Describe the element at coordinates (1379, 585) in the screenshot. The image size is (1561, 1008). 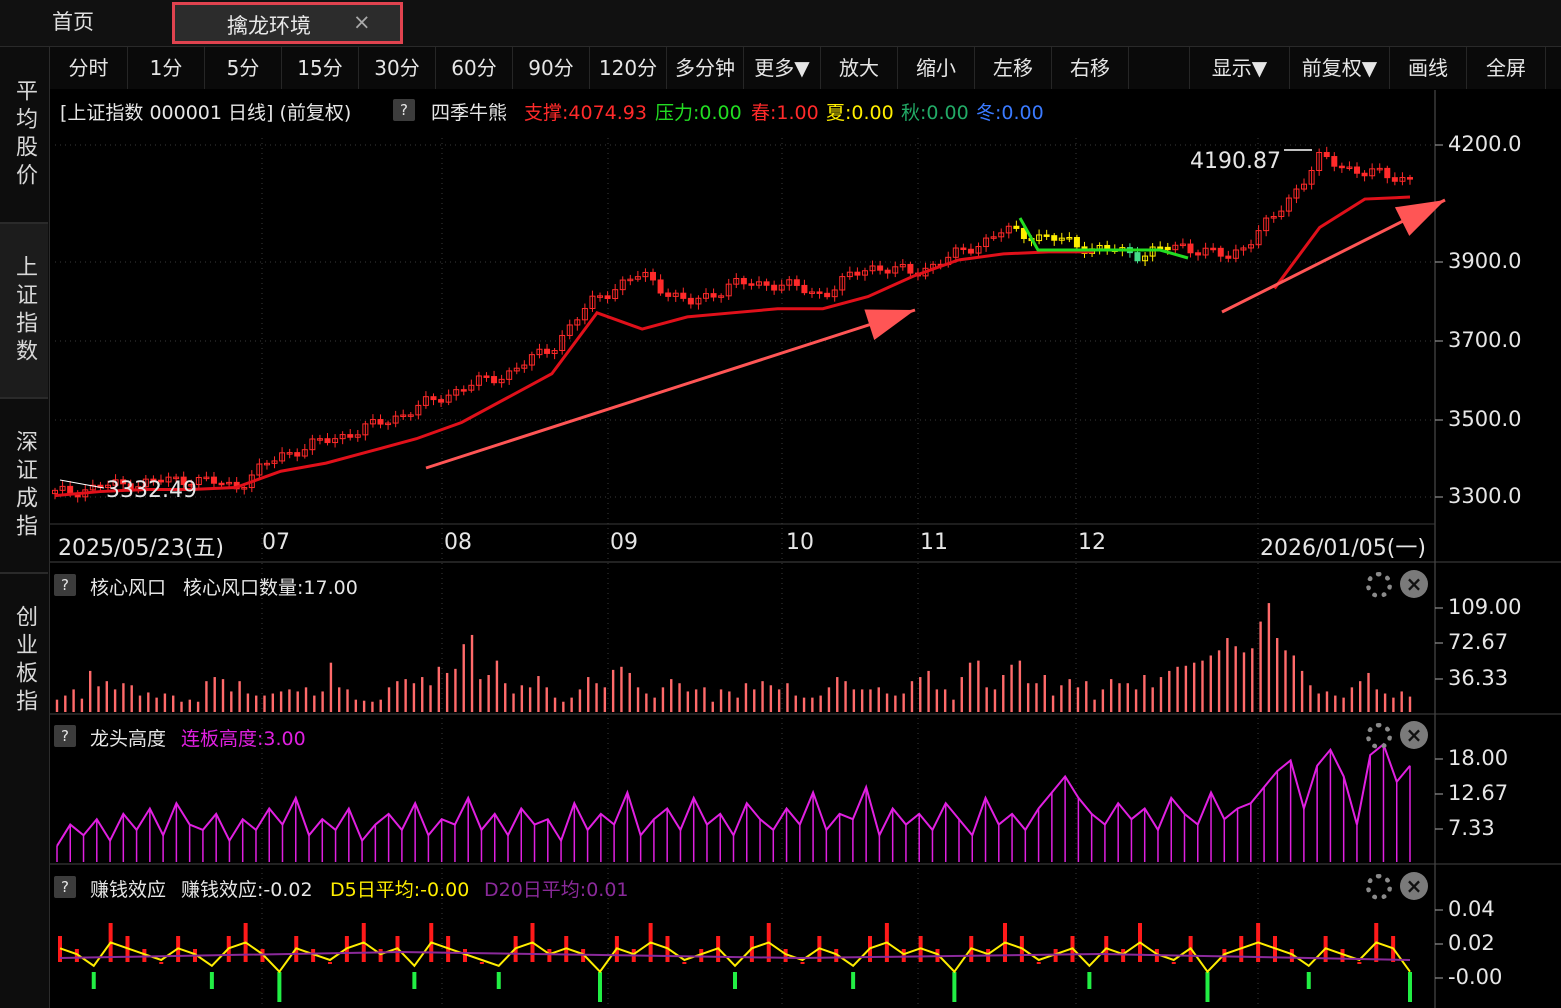
I see `panel1-gear-icon` at that location.